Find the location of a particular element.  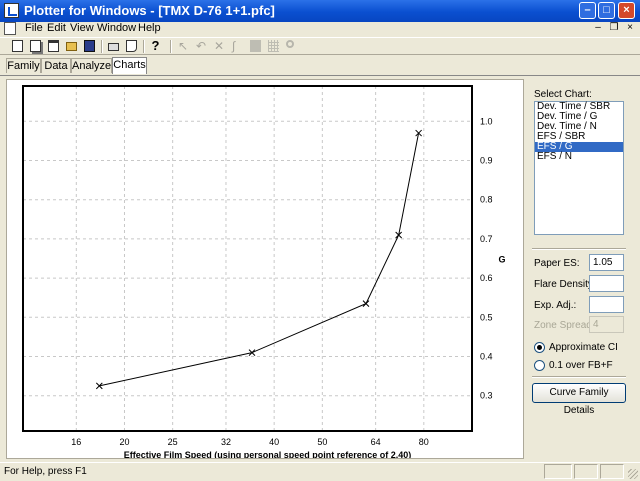

zone-spread-field: 4 is located at coordinates (606, 324).